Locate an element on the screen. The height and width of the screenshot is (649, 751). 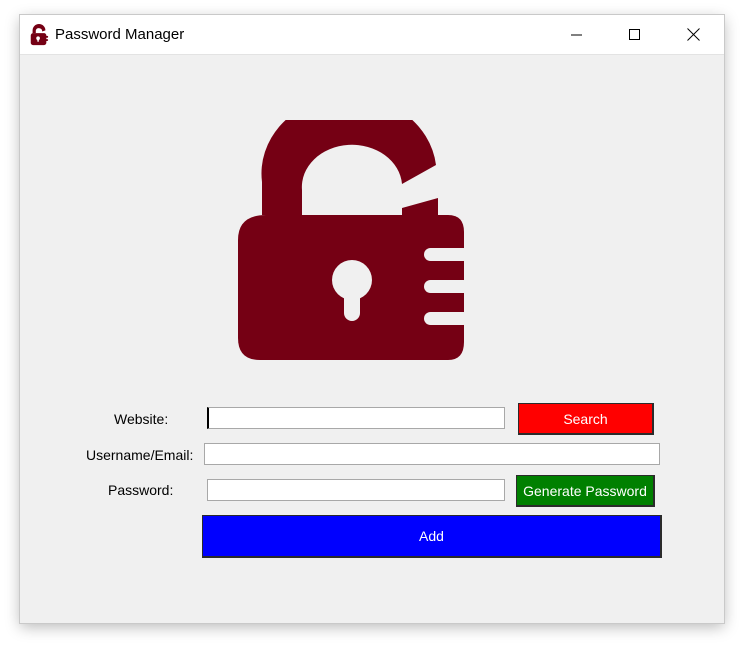
title-bar: Password Manager is located at coordinates (372, 35).